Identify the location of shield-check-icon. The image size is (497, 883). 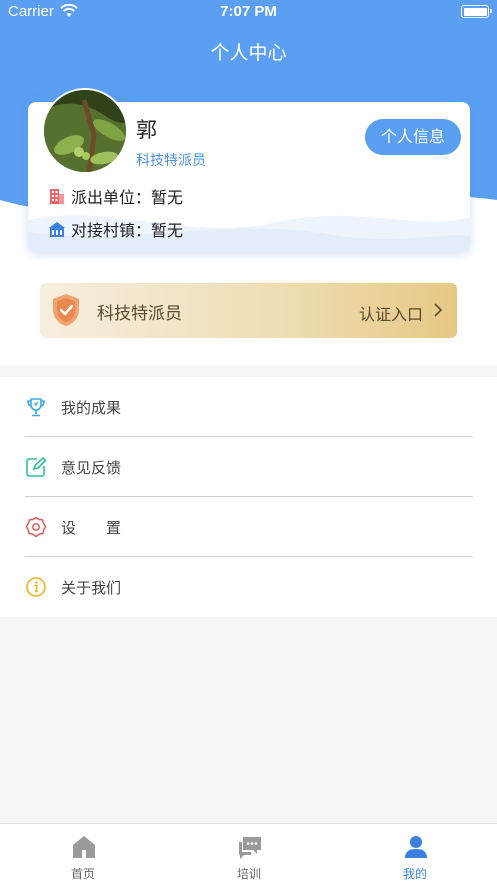
(66, 310).